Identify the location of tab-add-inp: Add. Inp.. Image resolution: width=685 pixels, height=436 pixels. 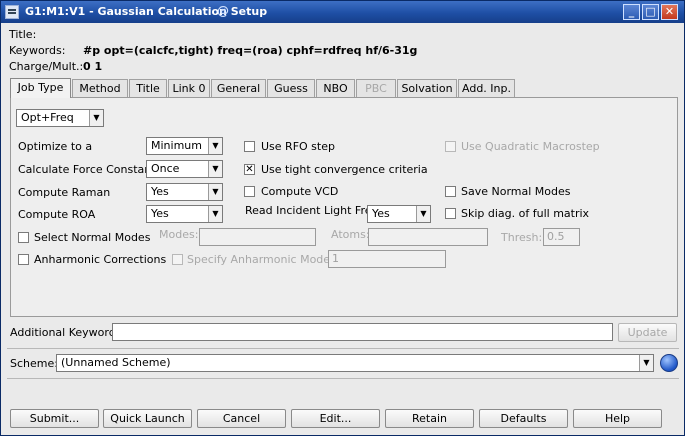
(486, 88).